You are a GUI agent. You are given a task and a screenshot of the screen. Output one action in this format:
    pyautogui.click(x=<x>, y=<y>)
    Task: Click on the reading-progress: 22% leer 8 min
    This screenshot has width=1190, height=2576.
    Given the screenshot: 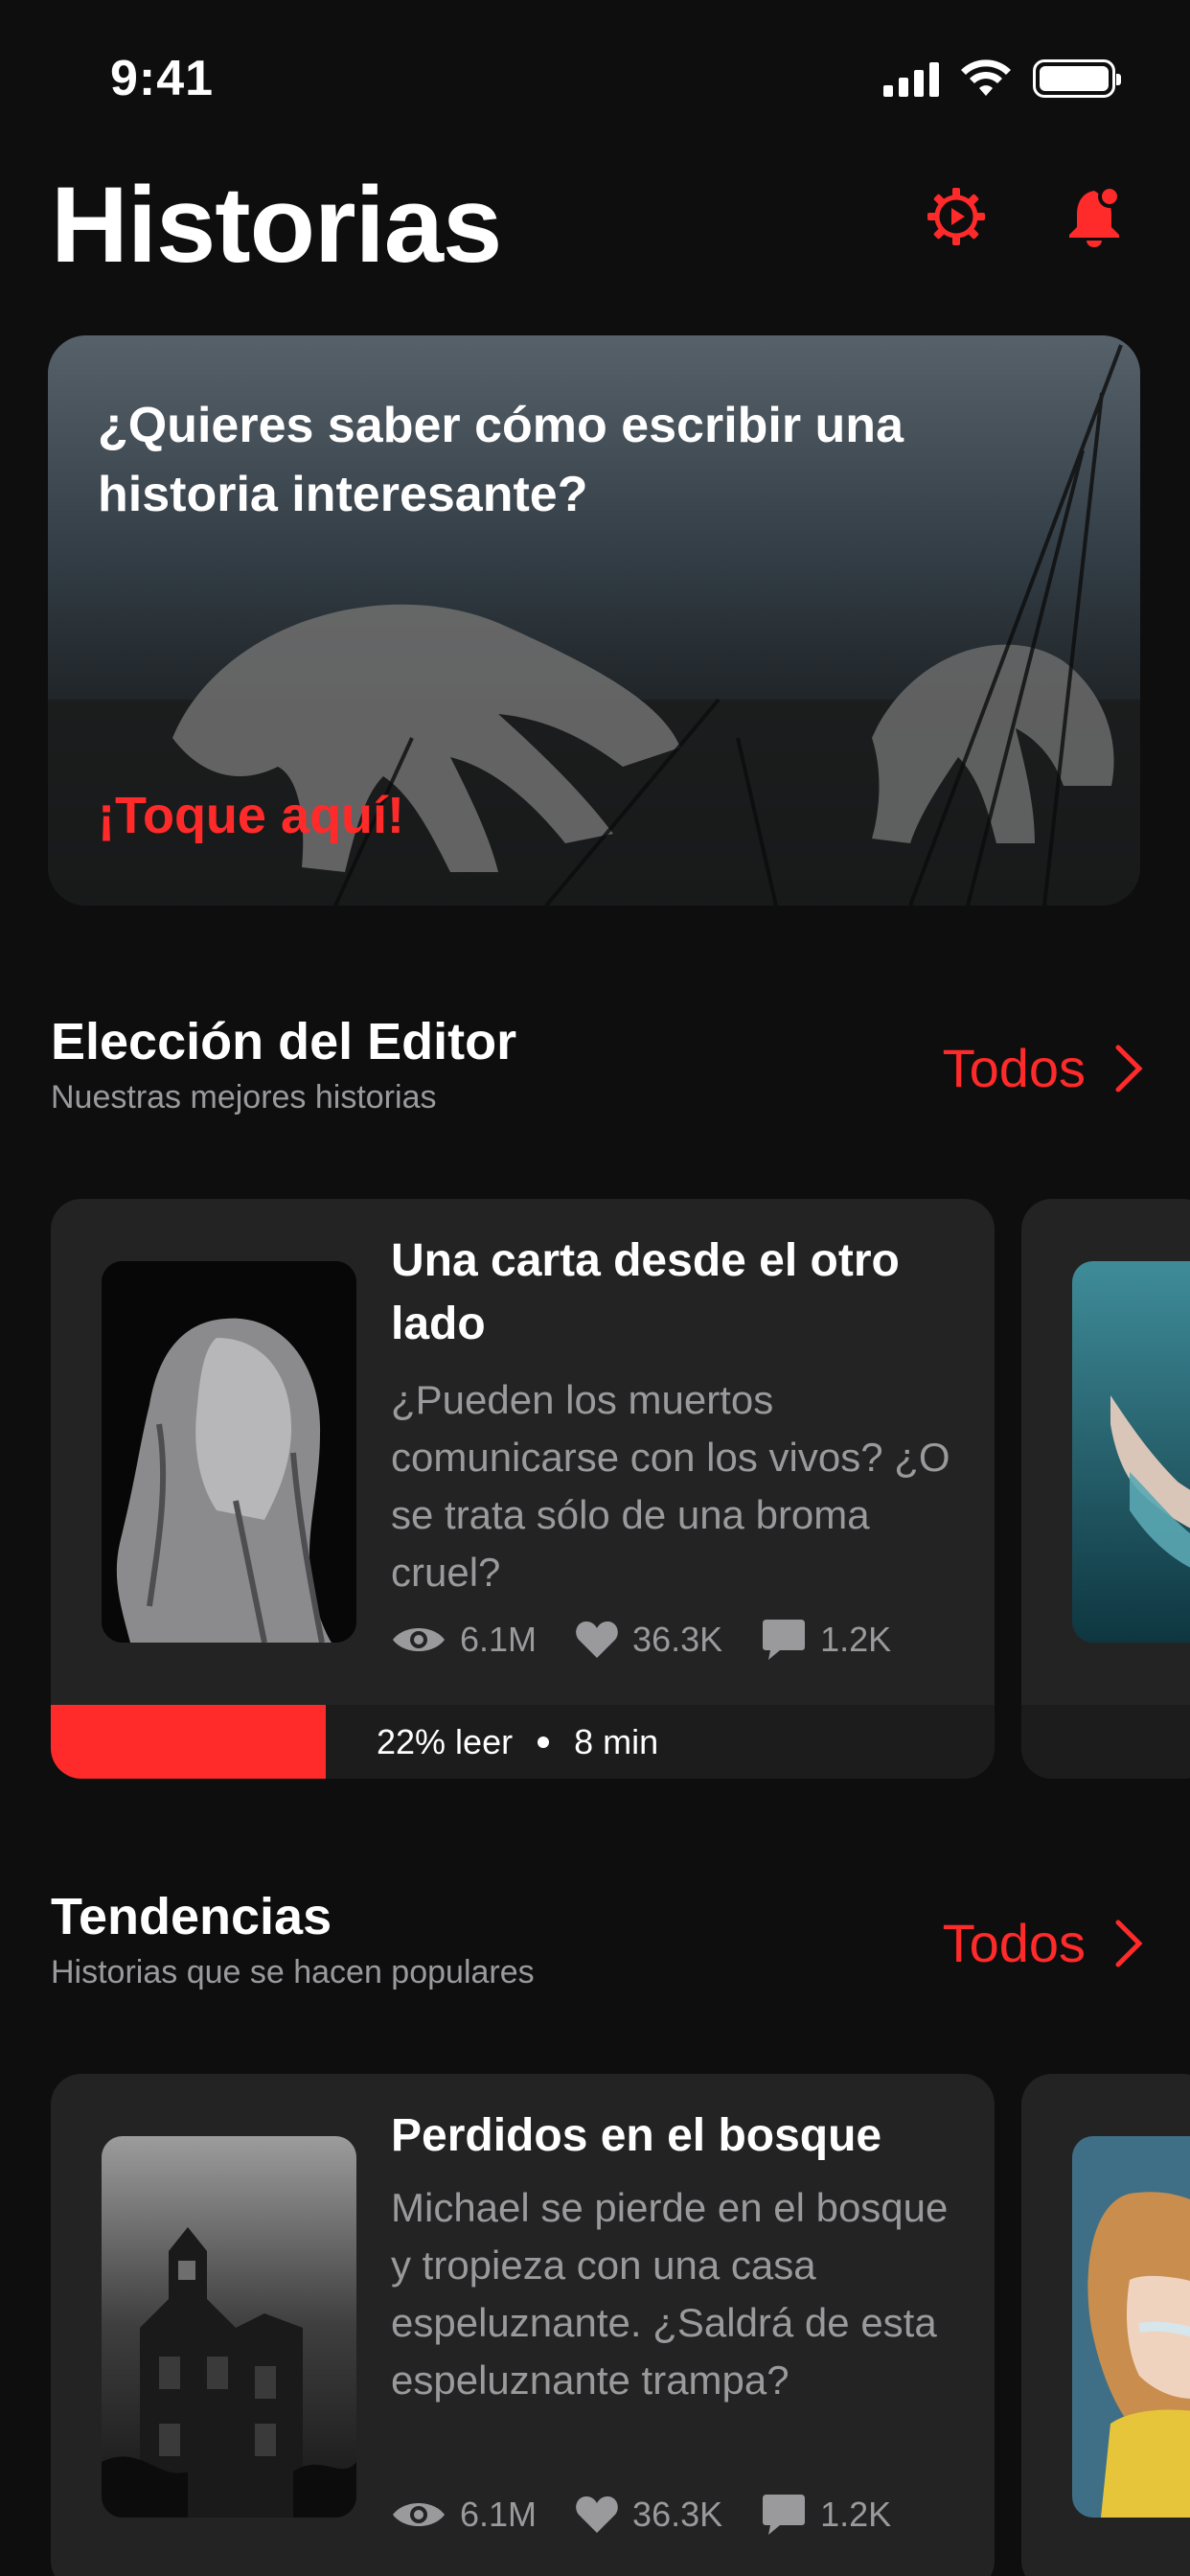 What is the action you would take?
    pyautogui.click(x=523, y=1742)
    